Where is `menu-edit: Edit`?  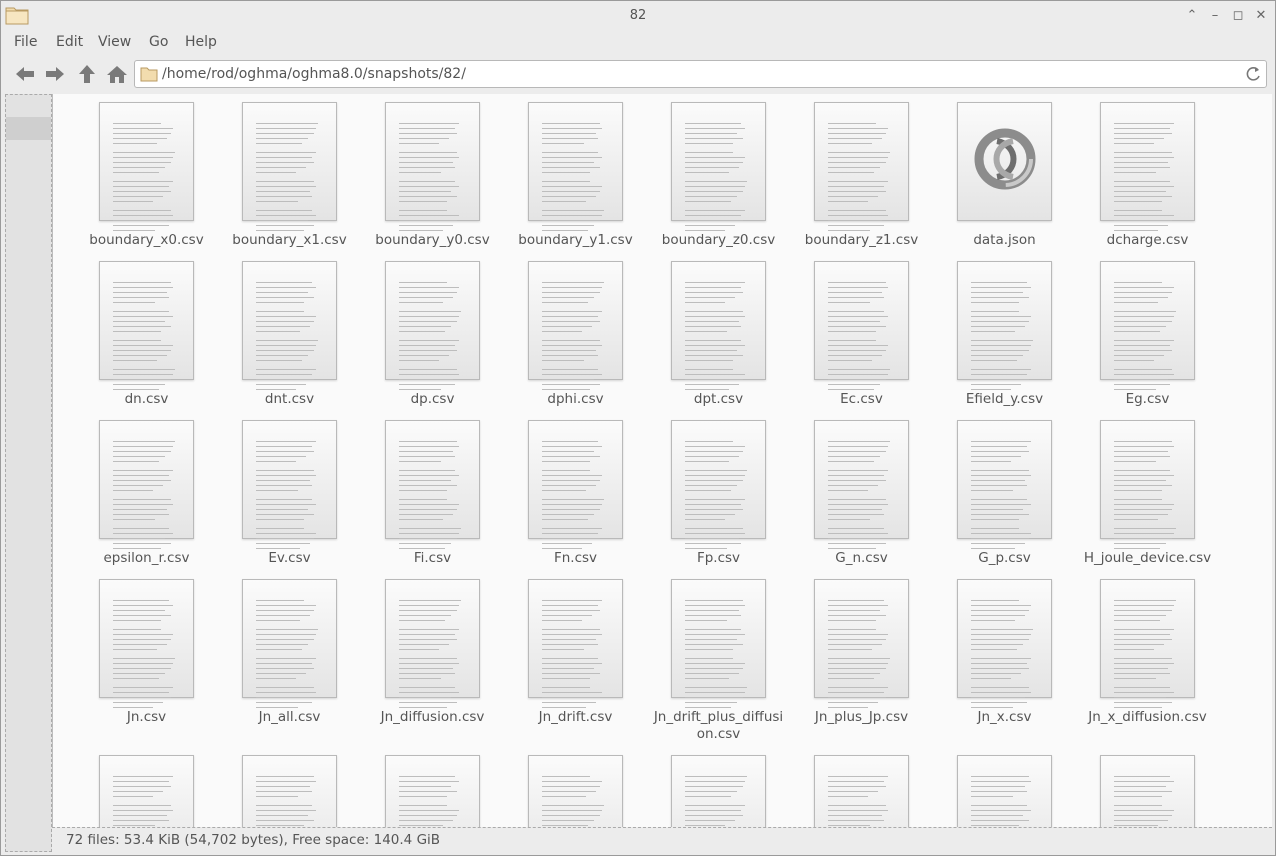 menu-edit: Edit is located at coordinates (69, 42).